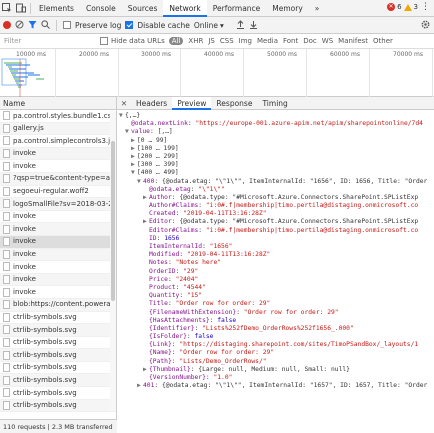 This screenshot has width=434, height=433. Describe the element at coordinates (425, 7) in the screenshot. I see `kebab-menu-icon: ⋮` at that location.